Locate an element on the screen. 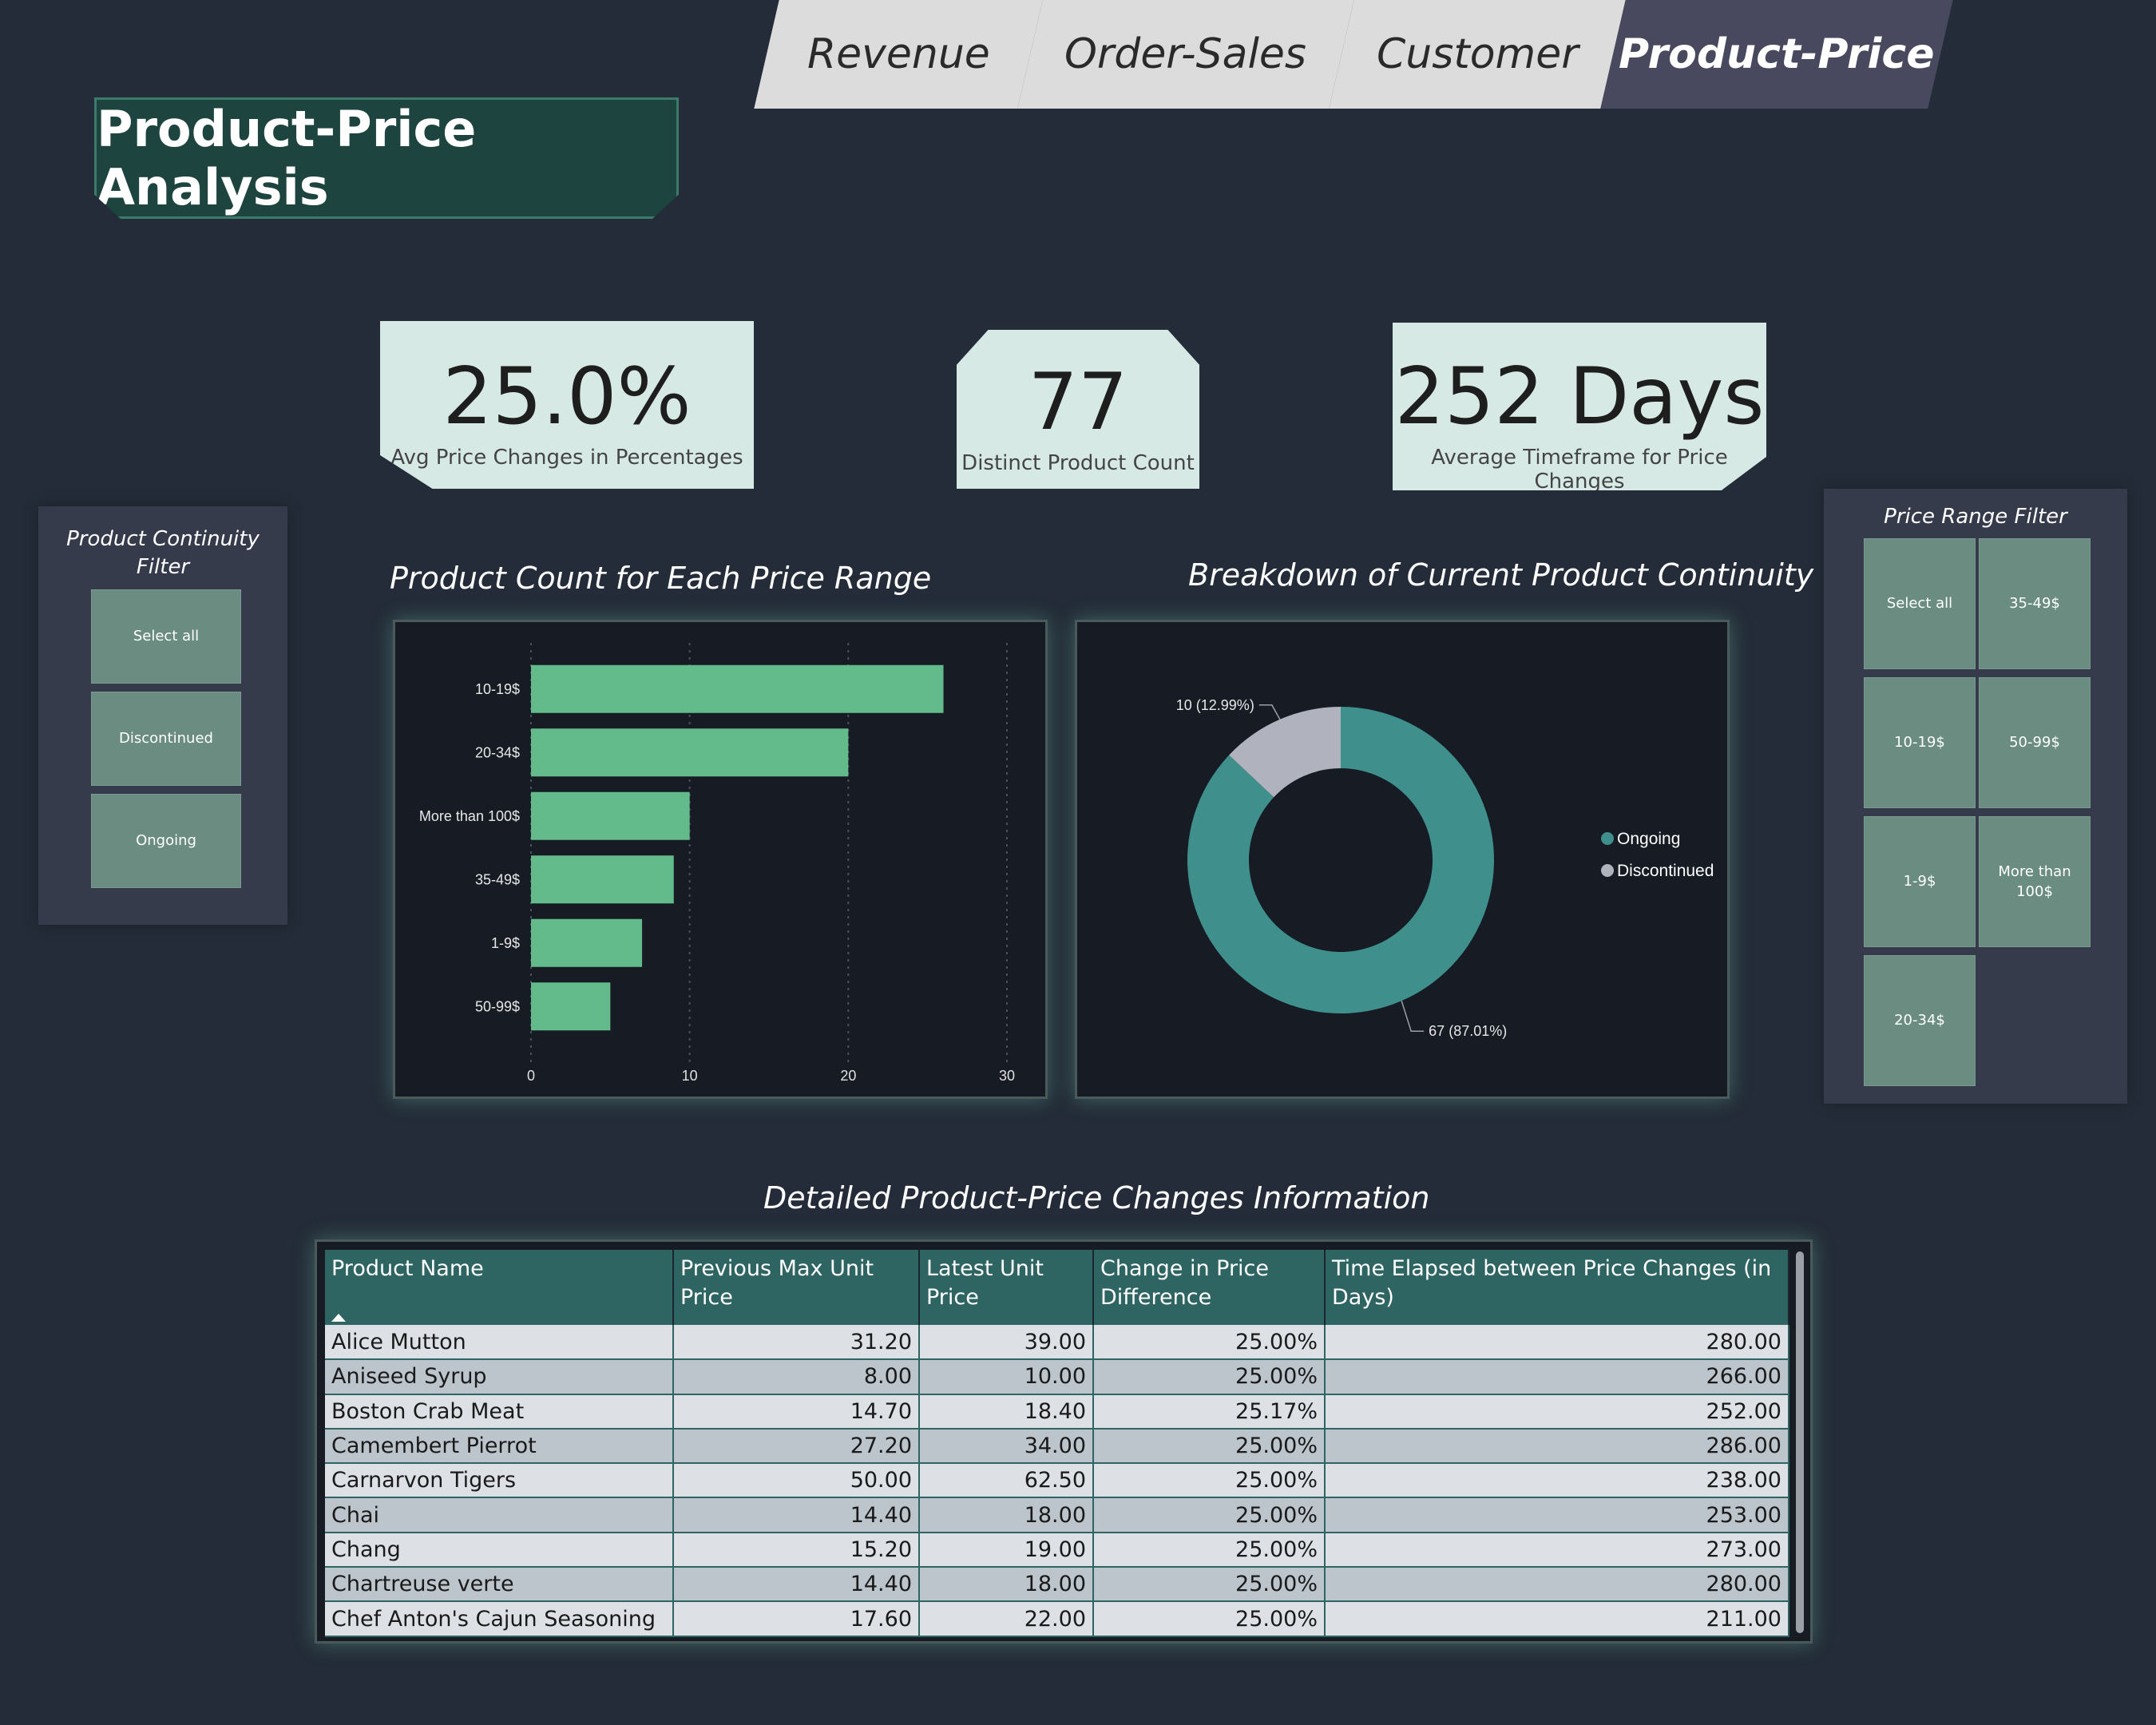 This screenshot has height=1725, width=2156. leader-line is located at coordinates (1413, 1017).